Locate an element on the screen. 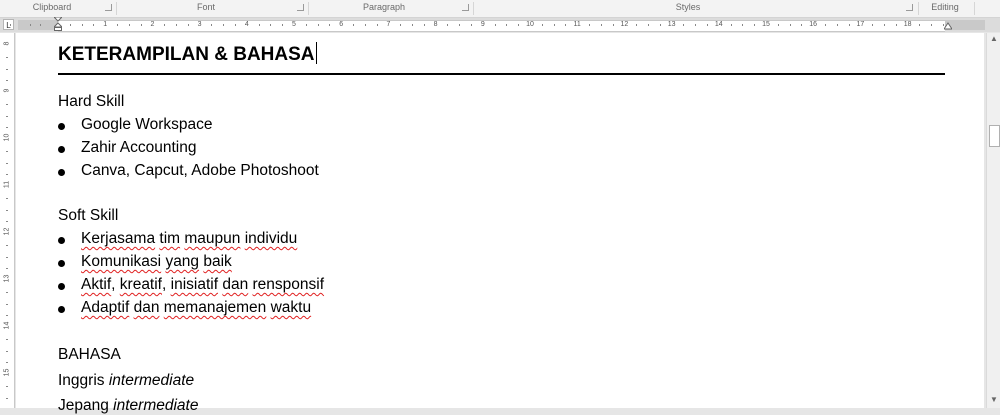  vertical-ruler-number: 9 is located at coordinates (7, 90).